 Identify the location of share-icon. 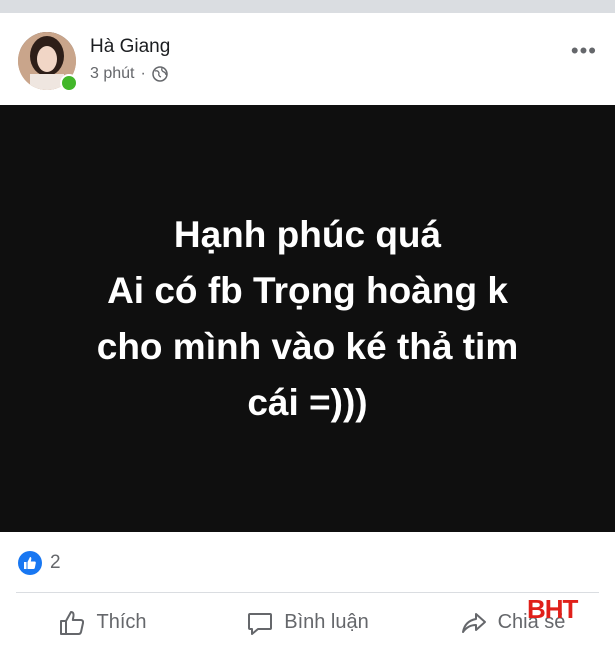
(473, 622).